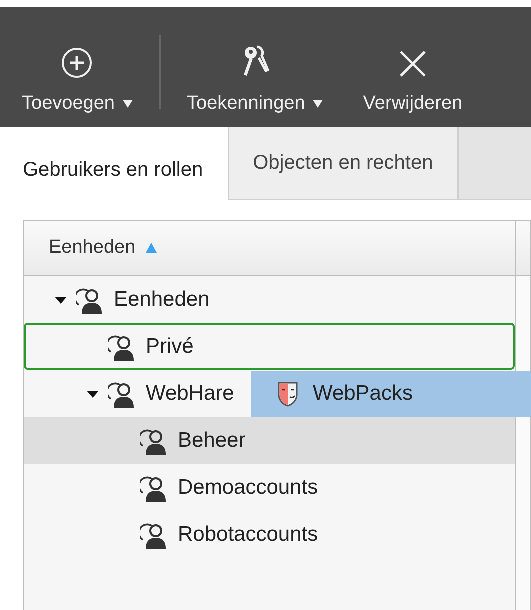  What do you see at coordinates (92, 248) in the screenshot?
I see `column-title: Eenheden` at bounding box center [92, 248].